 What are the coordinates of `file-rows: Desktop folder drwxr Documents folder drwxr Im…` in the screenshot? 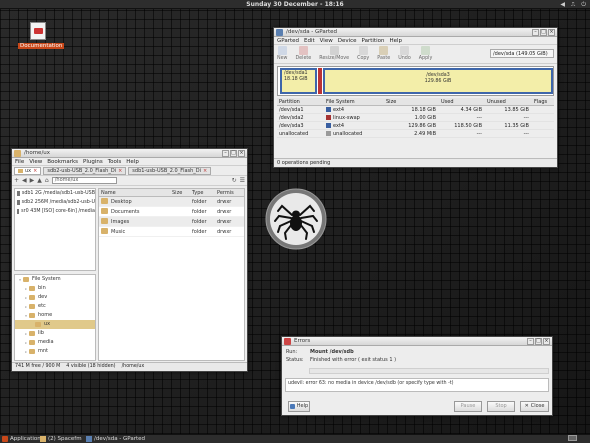 It's located at (171, 217).